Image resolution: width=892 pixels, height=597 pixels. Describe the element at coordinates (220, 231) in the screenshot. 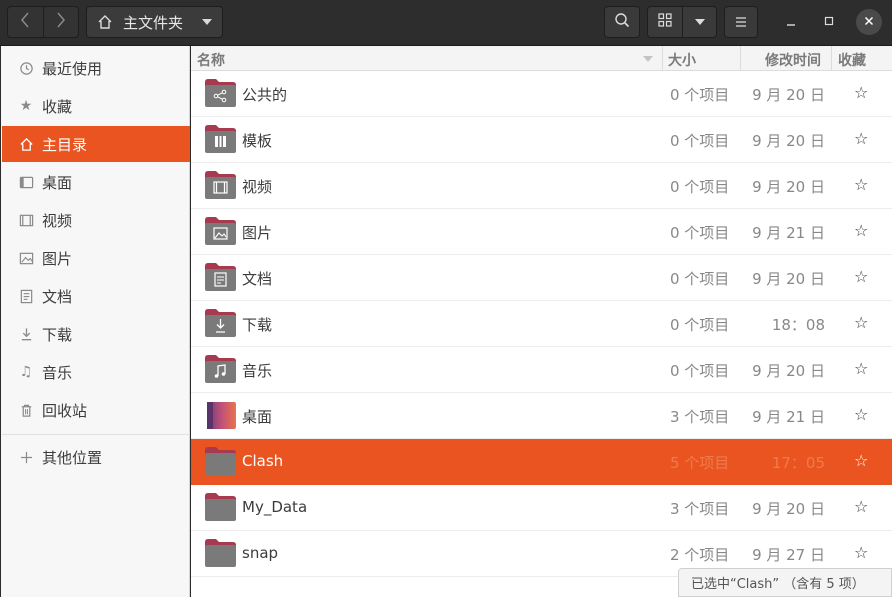

I see `folder-pictures-icon` at that location.